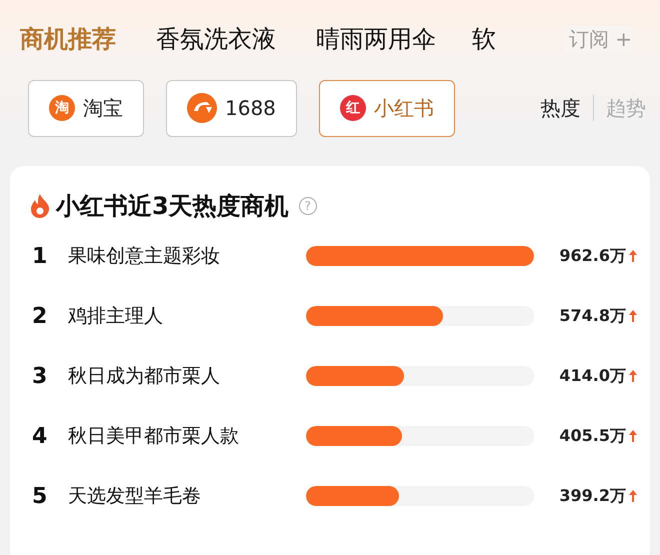 This screenshot has height=555, width=660. Describe the element at coordinates (187, 256) in the screenshot. I see `topic-name: 果味创意主题彩妆` at that location.